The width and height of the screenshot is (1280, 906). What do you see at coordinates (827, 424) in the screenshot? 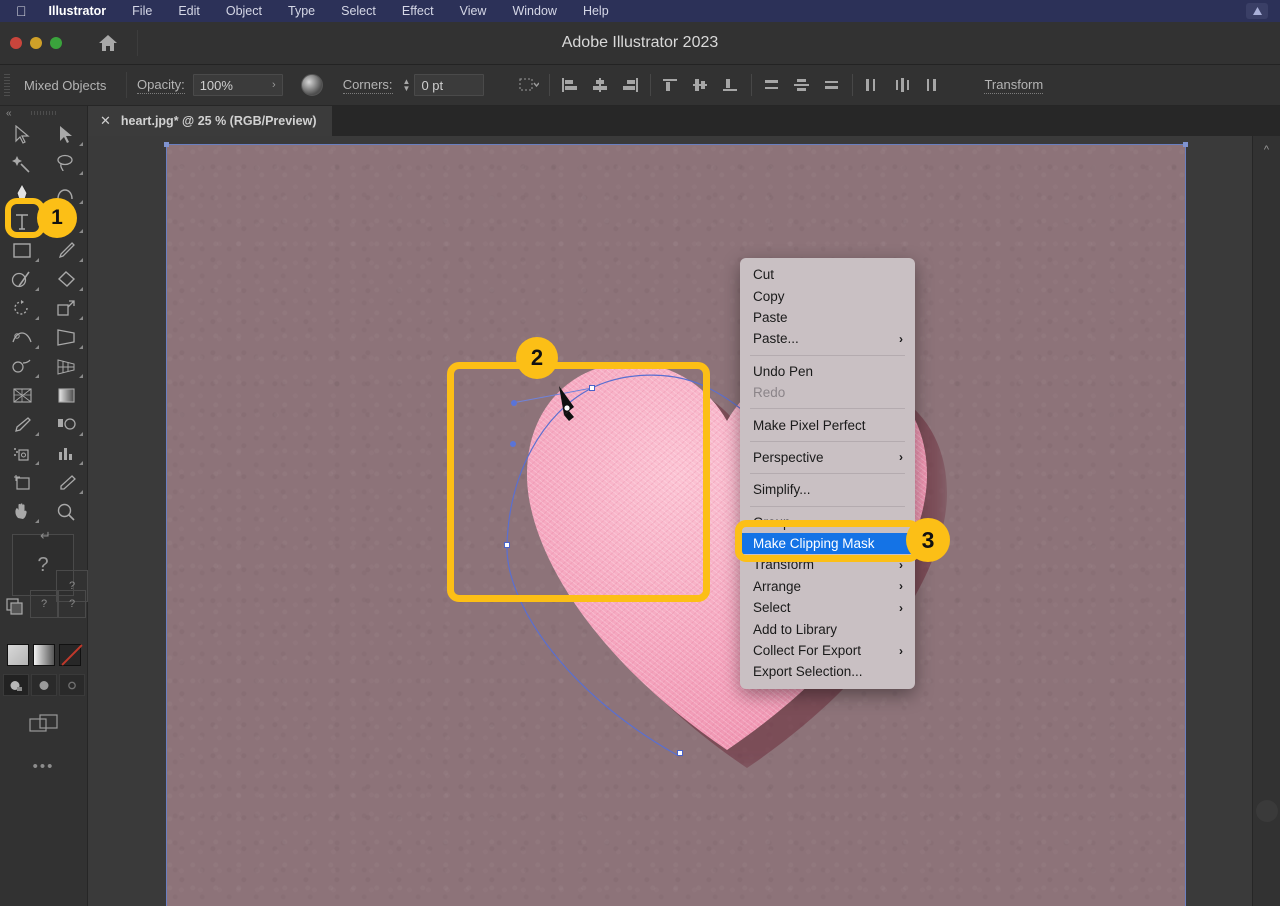
I see `context-menu-item-make-pixel-perfect: Make Pixel Perfect` at bounding box center [827, 424].